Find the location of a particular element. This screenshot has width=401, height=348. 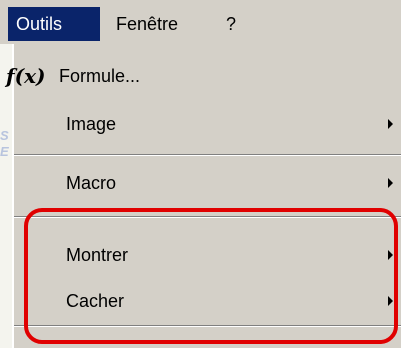

menu-help: ? is located at coordinates (230, 24).